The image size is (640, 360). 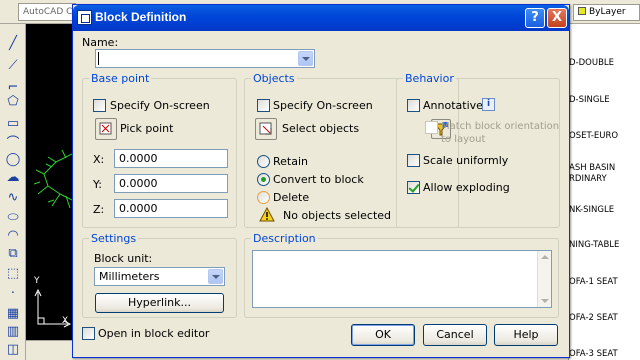 What do you see at coordinates (284, 238) in the screenshot?
I see `description-title: Description` at bounding box center [284, 238].